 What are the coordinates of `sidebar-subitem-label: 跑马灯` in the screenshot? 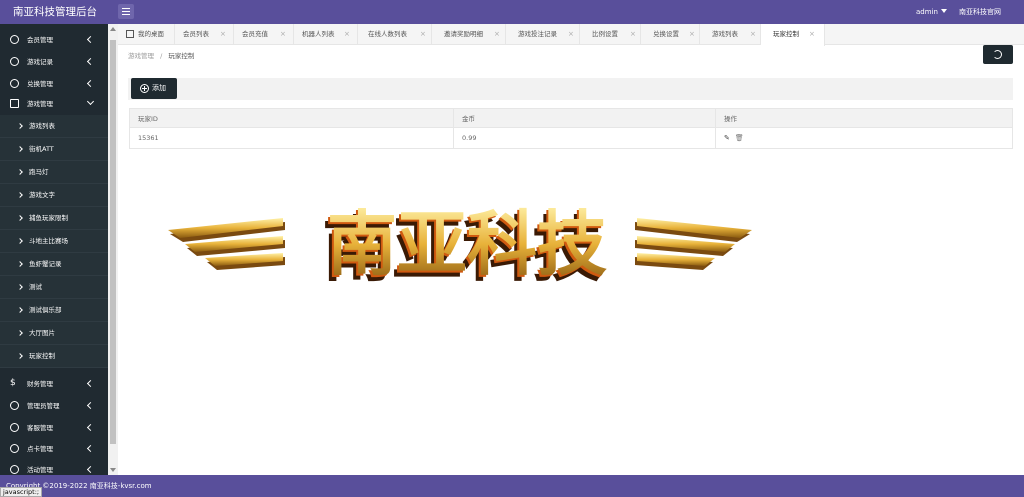 It's located at (39, 172).